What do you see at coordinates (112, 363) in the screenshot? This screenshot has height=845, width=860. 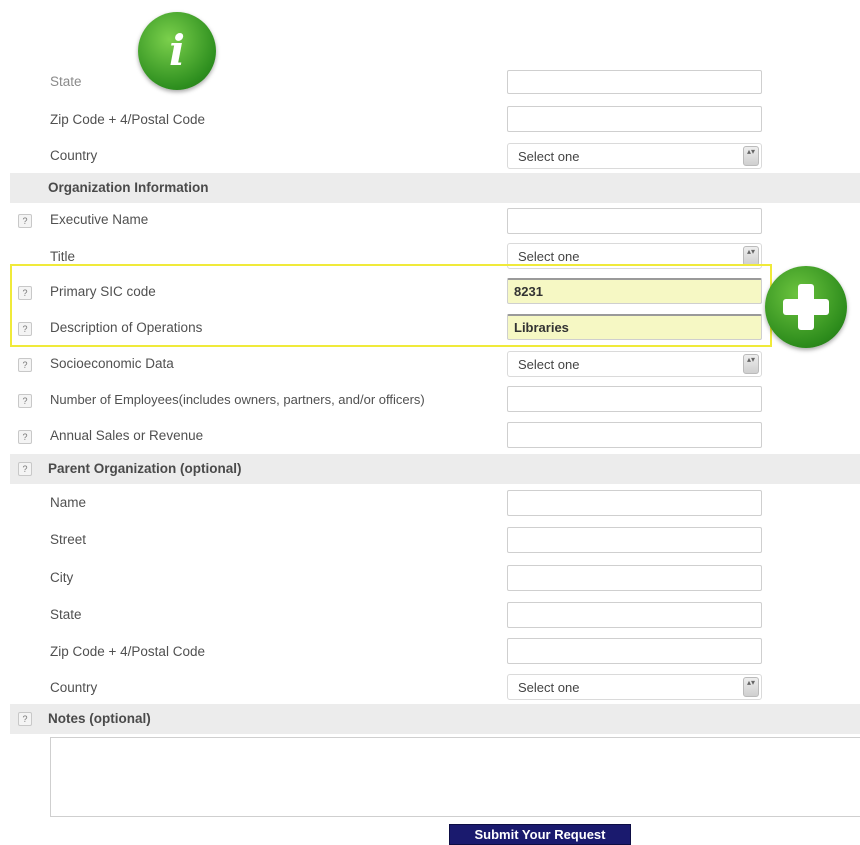 I see `socioeconomic-label: Socioeconomic Data` at bounding box center [112, 363].